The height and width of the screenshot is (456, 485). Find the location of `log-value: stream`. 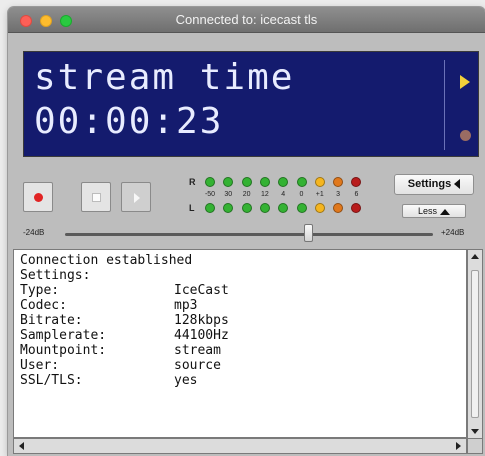

log-value: stream is located at coordinates (197, 350).